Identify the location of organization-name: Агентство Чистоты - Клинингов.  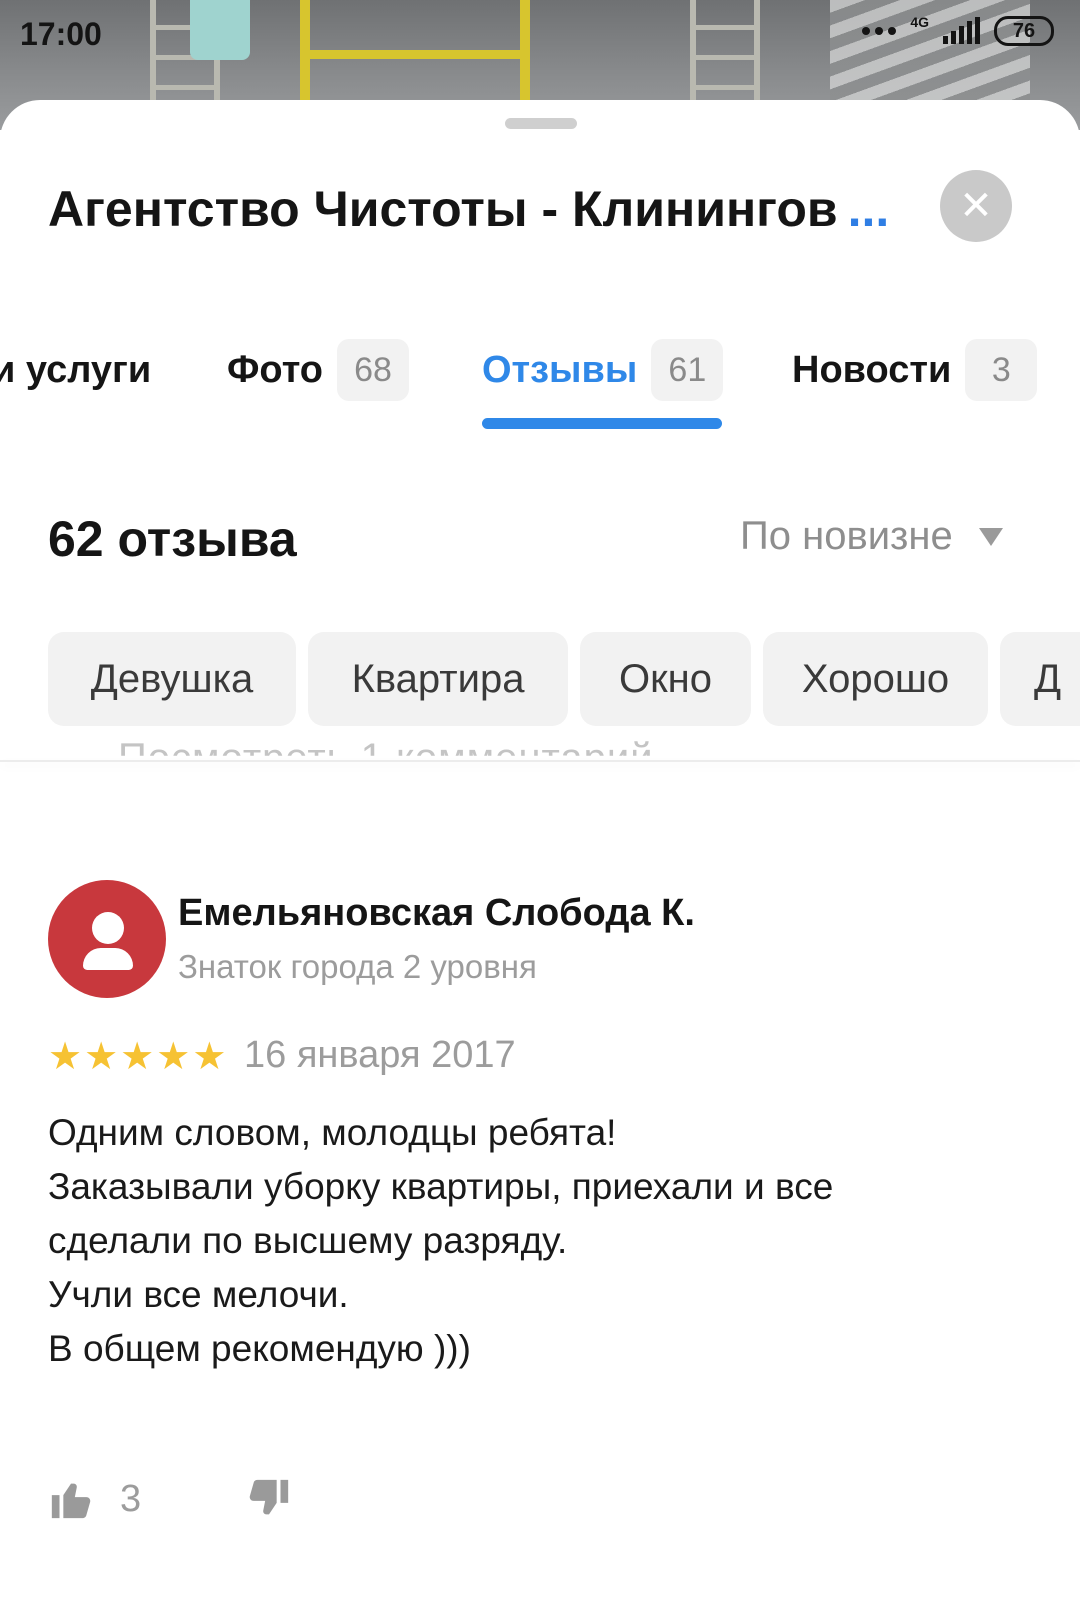
(443, 209).